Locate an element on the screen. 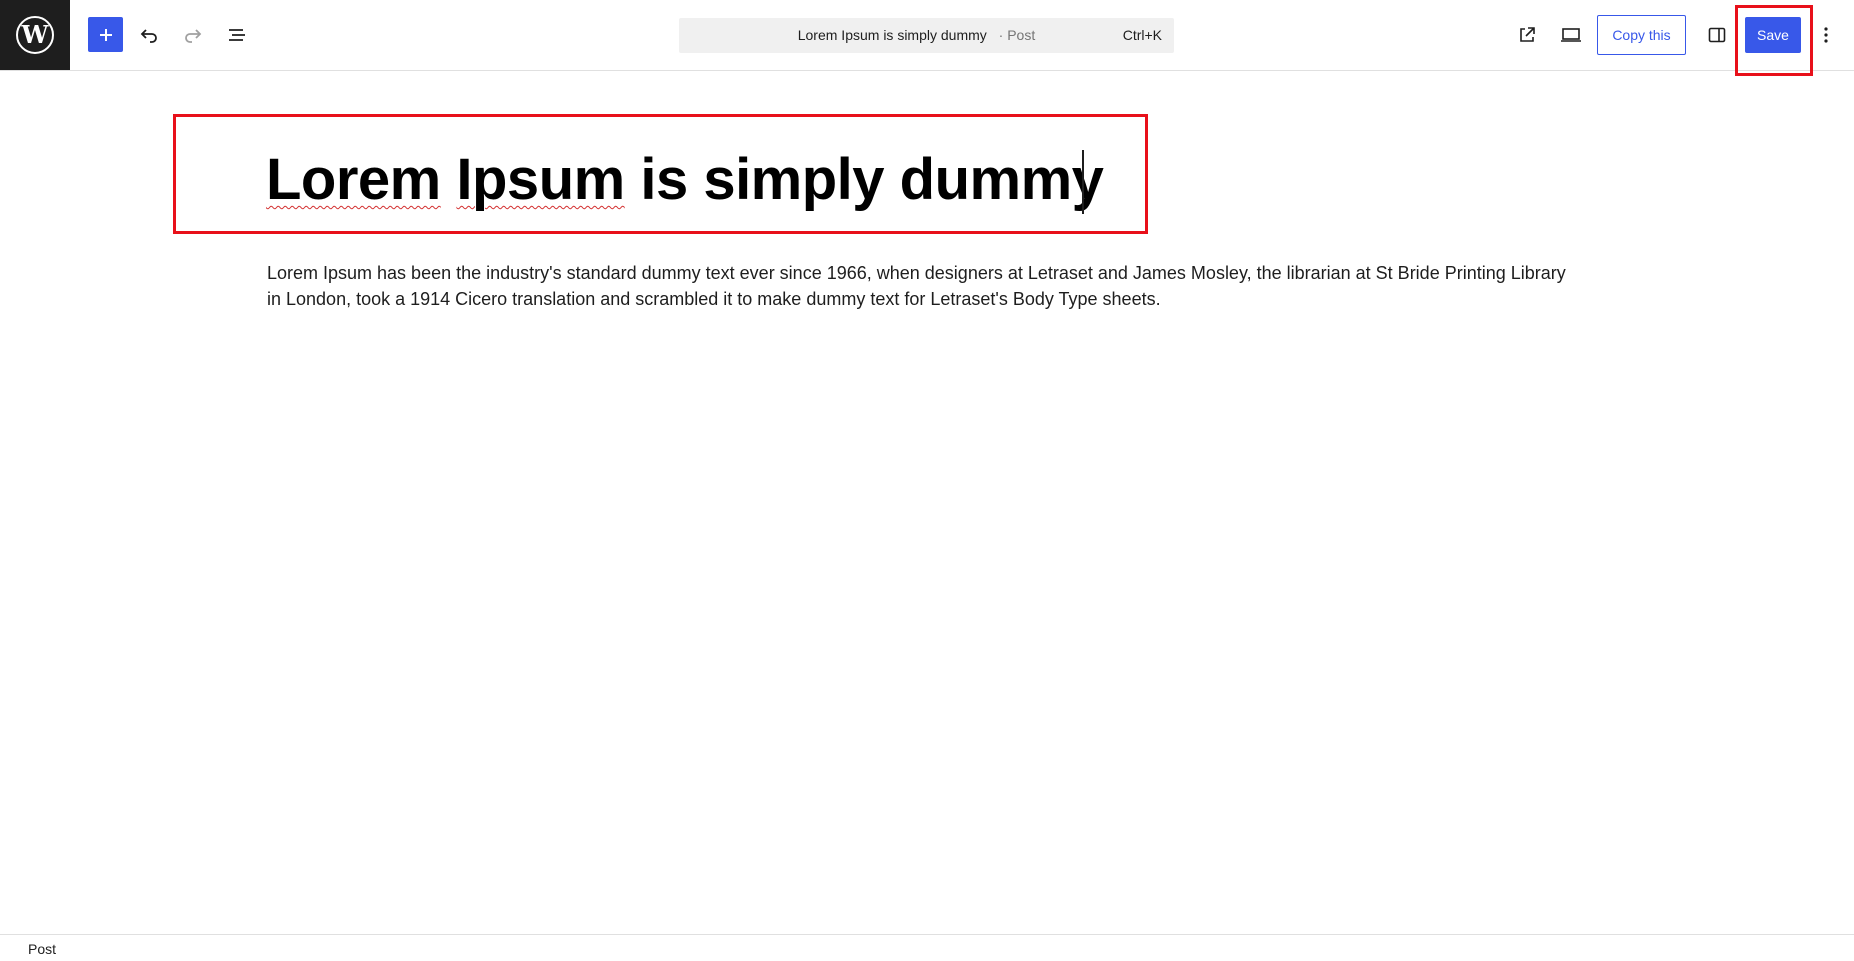  sidebar-toggle-icon is located at coordinates (1717, 35).